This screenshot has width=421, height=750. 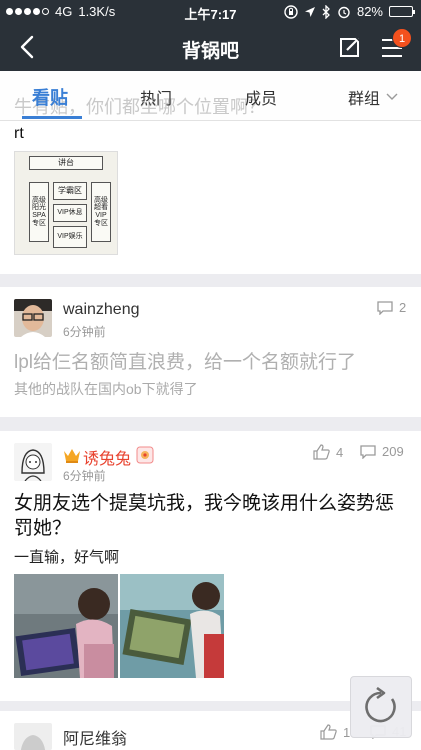 What do you see at coordinates (402, 11) in the screenshot?
I see `battery-icon` at bounding box center [402, 11].